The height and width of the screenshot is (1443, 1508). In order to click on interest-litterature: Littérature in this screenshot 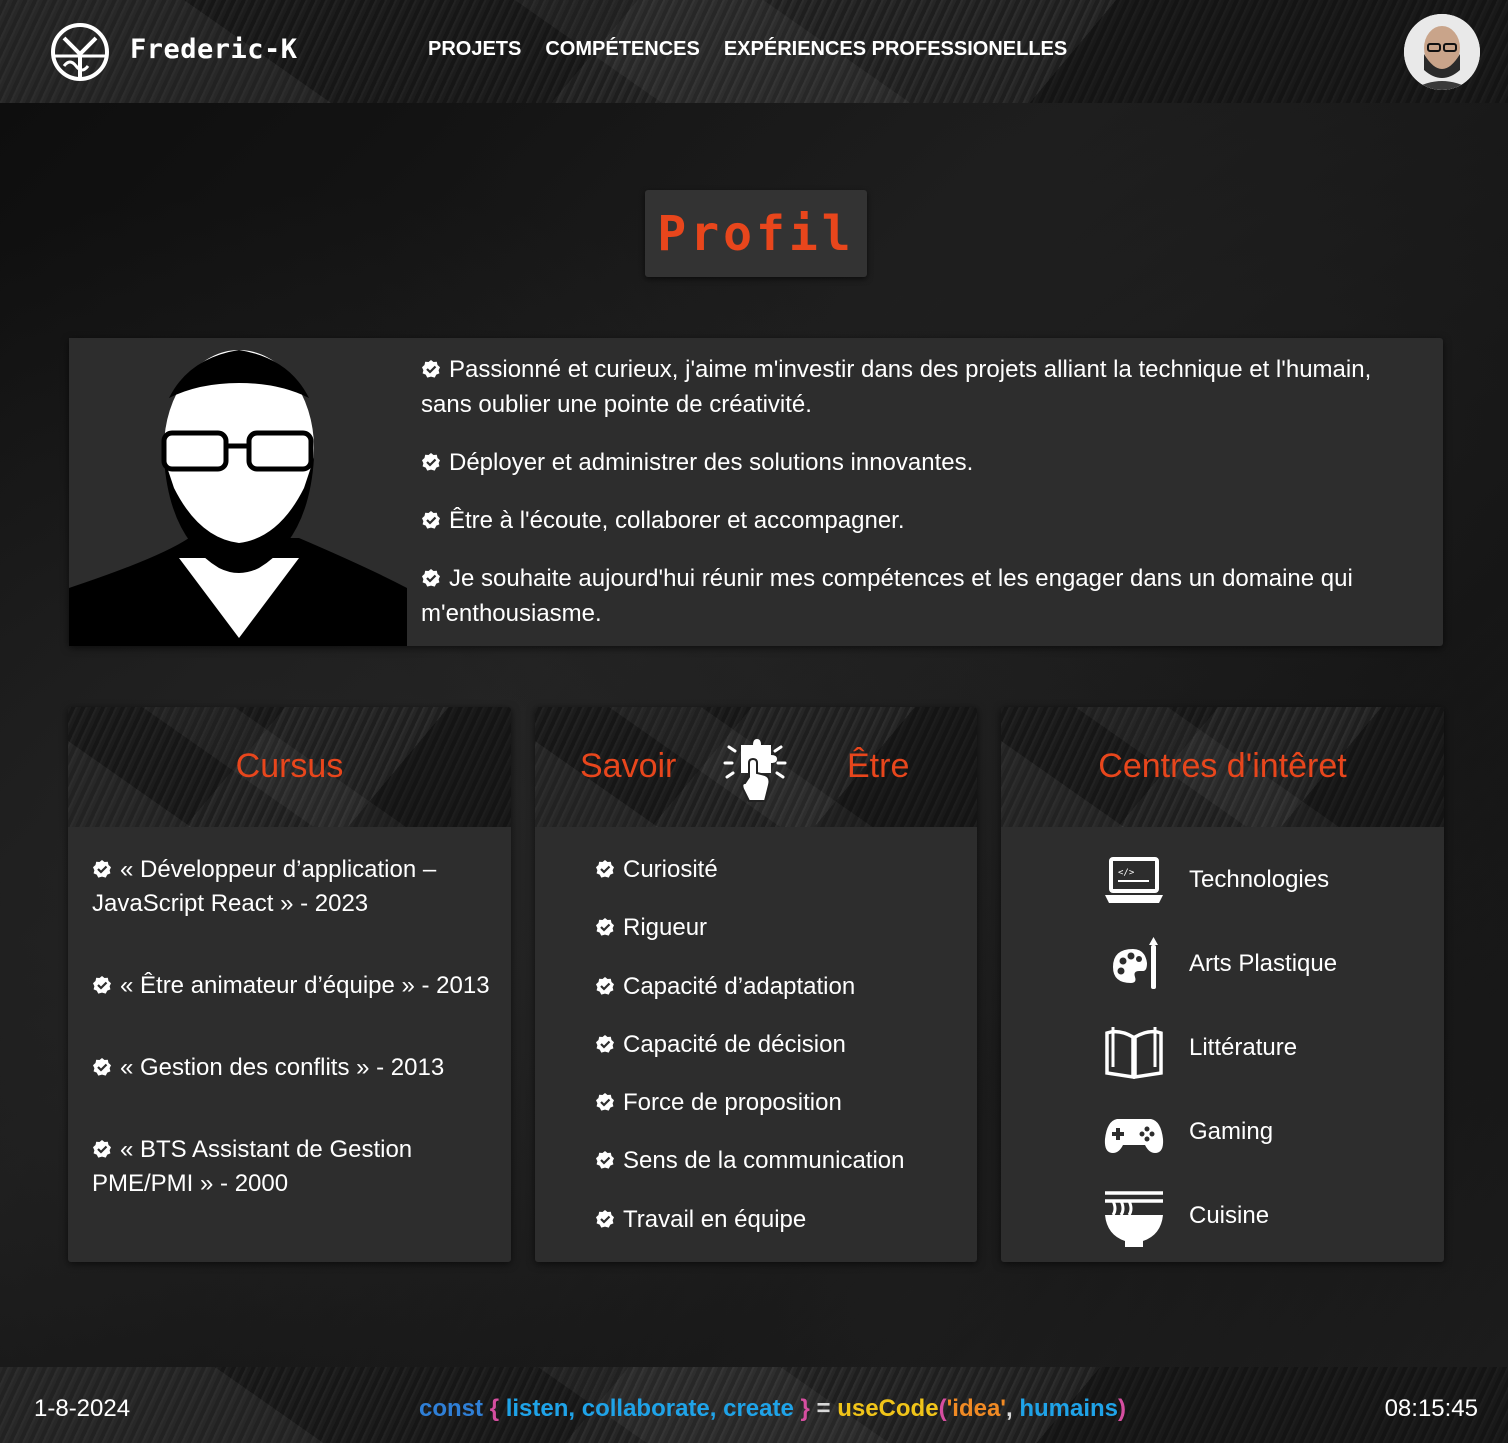, I will do `click(1263, 1054)`.